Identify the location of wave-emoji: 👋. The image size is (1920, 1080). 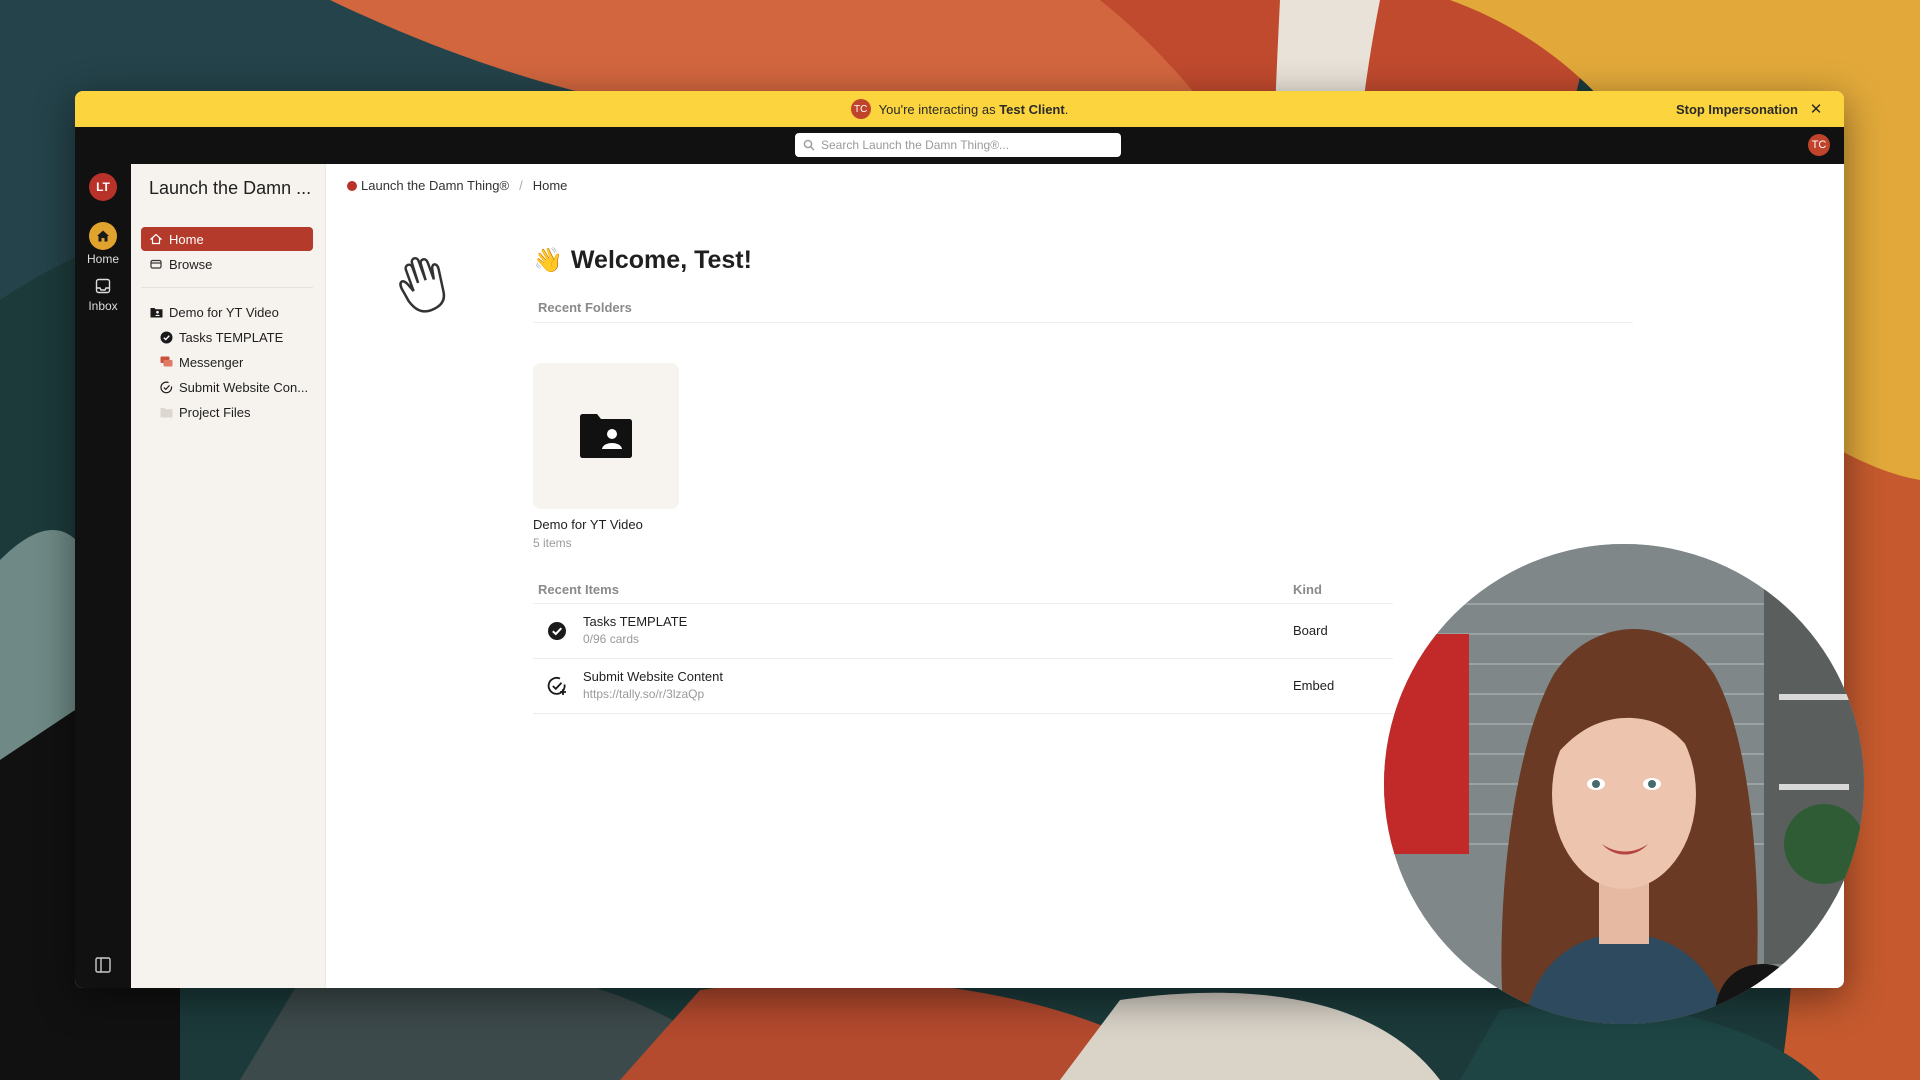
(548, 260).